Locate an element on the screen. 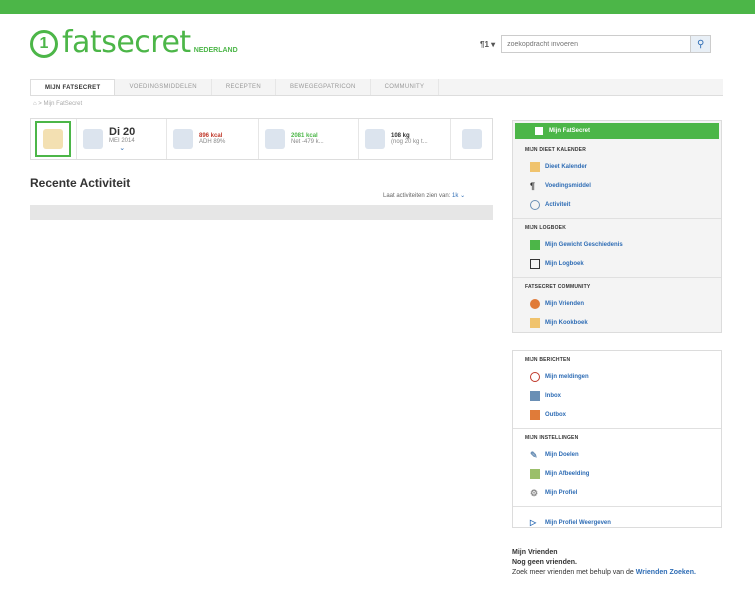 Image resolution: width=755 pixels, height=596 pixels. item-label: Mijn Profiel is located at coordinates (561, 492).